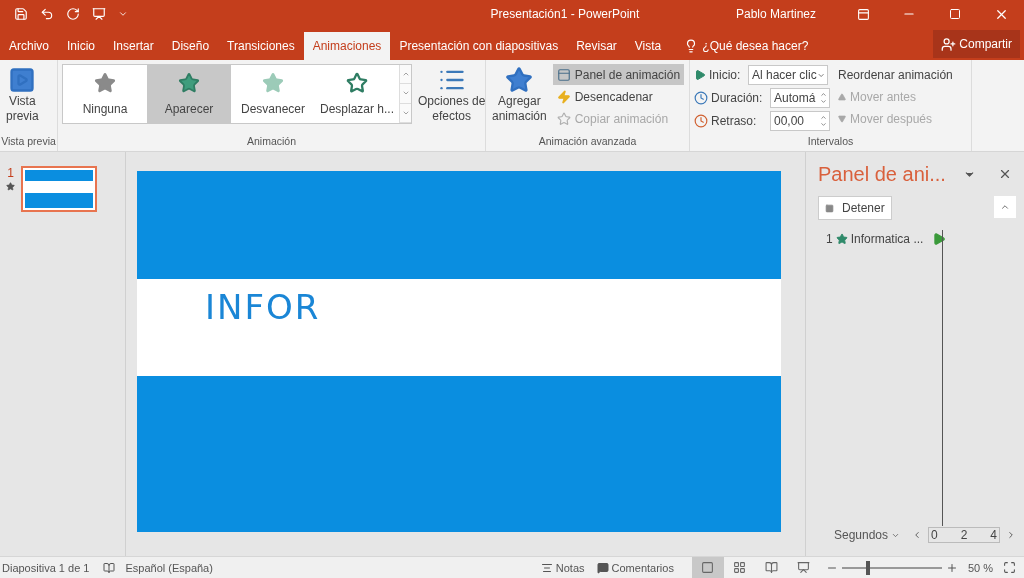 This screenshot has height=578, width=1024. Describe the element at coordinates (519, 95) in the screenshot. I see `add-animation-button: Agregar animación` at that location.